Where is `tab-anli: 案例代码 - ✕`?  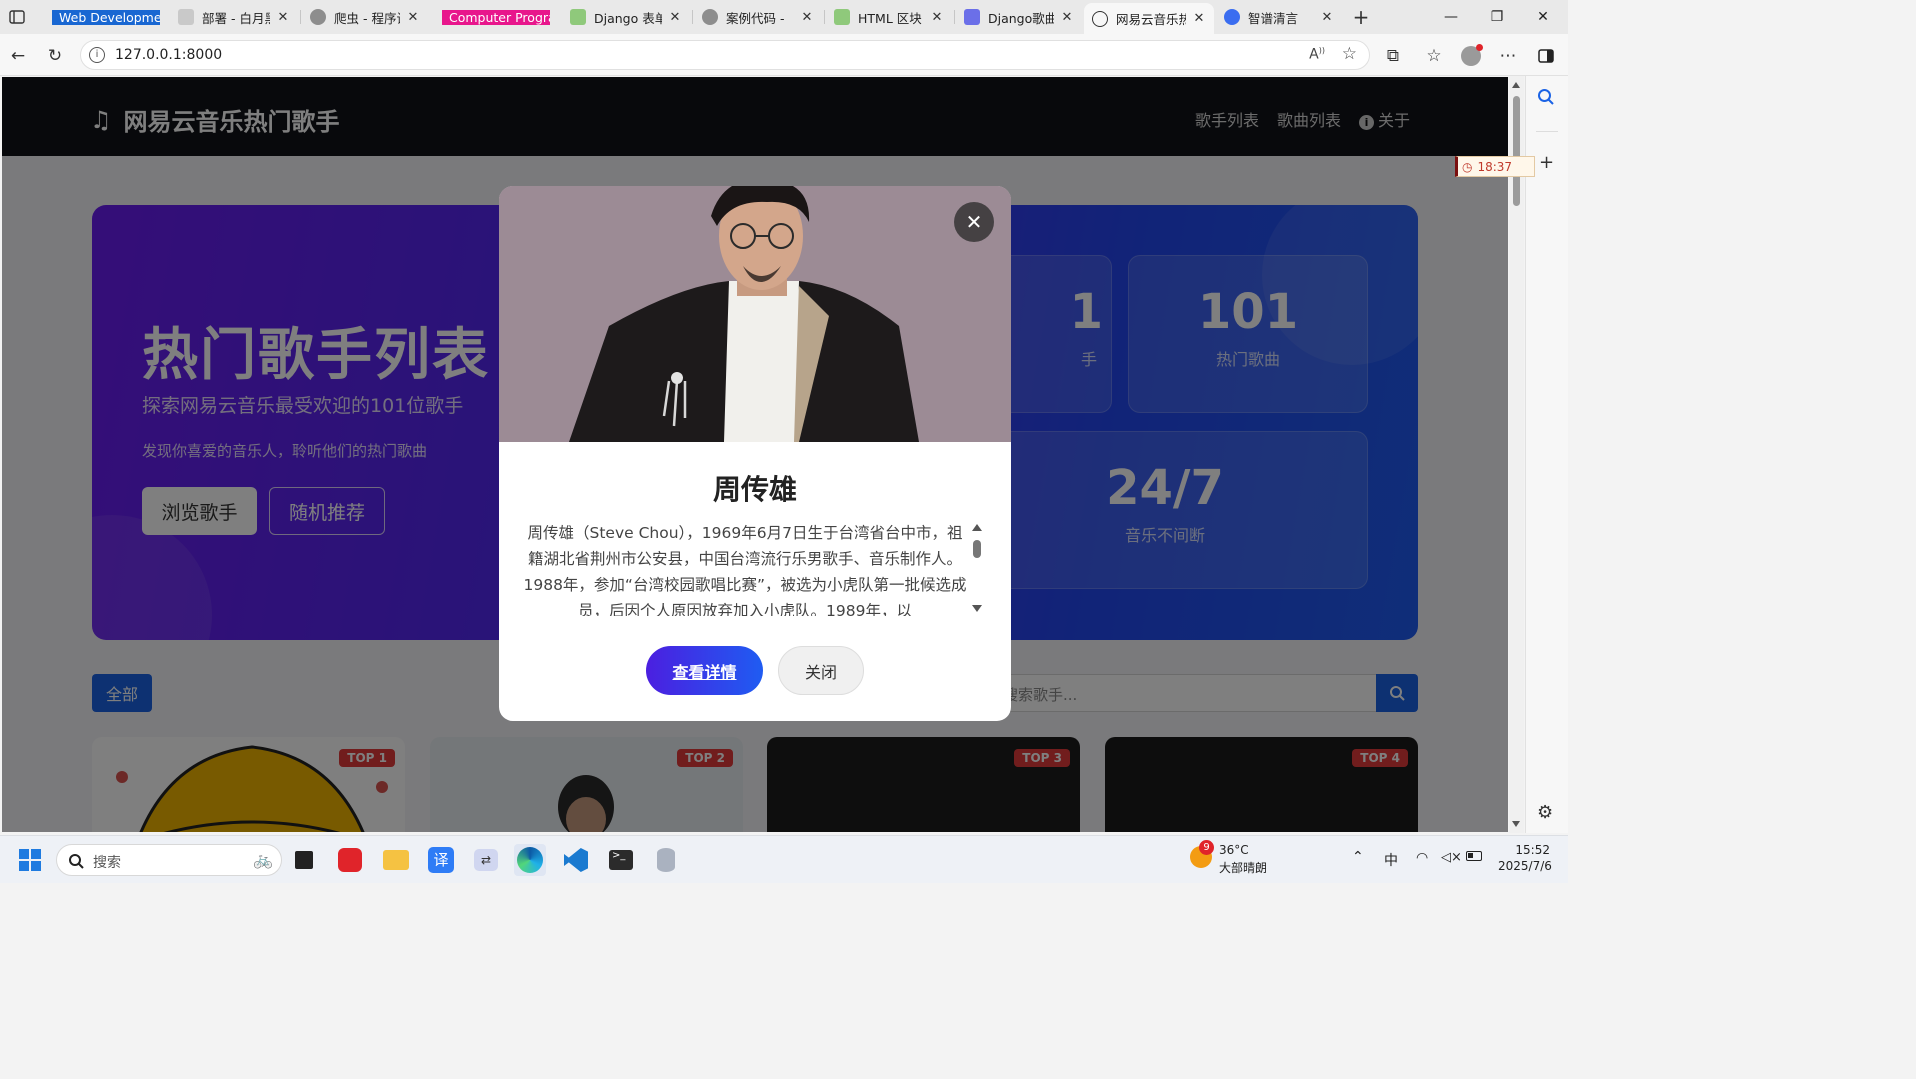 tab-anli: 案例代码 - ✕ is located at coordinates (758, 17).